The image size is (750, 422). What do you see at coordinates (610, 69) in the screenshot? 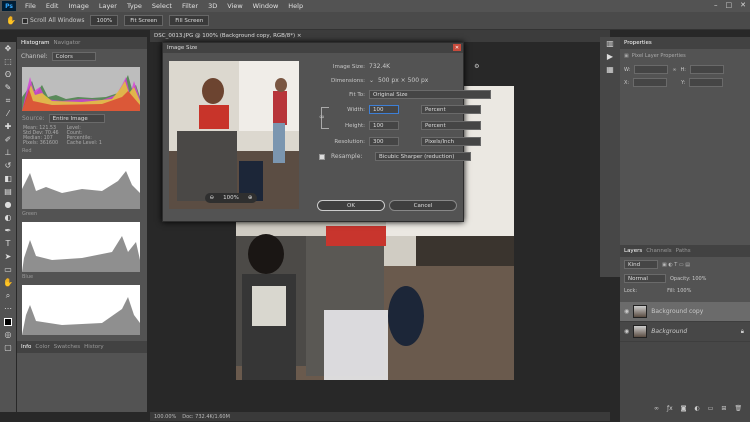
I see `panel-icon-3: ▦` at bounding box center [610, 69].